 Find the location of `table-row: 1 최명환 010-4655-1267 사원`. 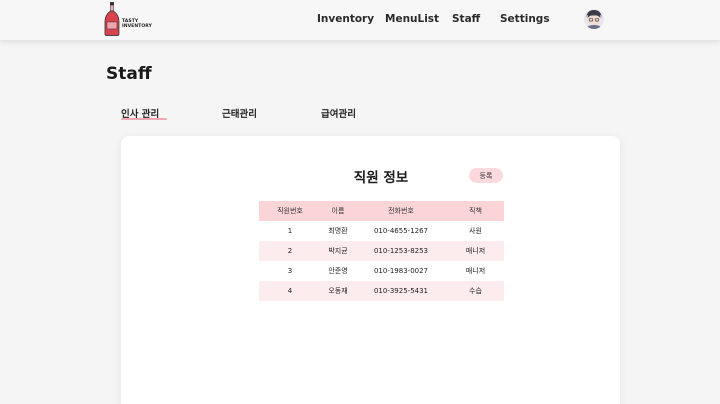

table-row: 1 최명환 010-4655-1267 사원 is located at coordinates (381, 231).